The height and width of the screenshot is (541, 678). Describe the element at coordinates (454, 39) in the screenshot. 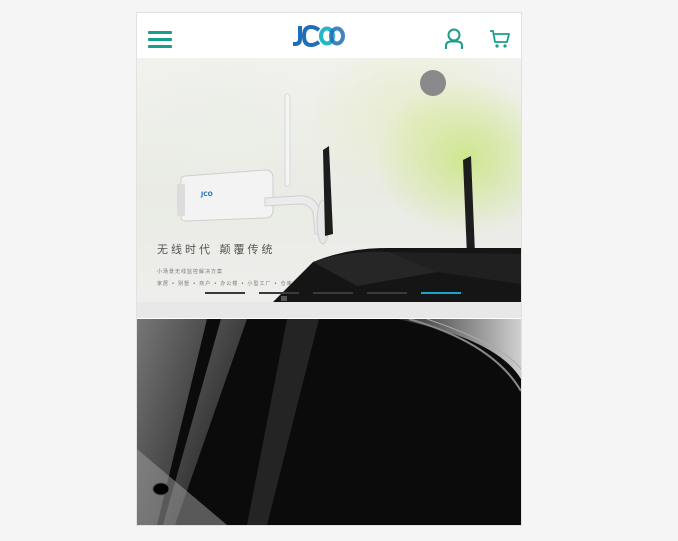

I see `user-icon` at that location.